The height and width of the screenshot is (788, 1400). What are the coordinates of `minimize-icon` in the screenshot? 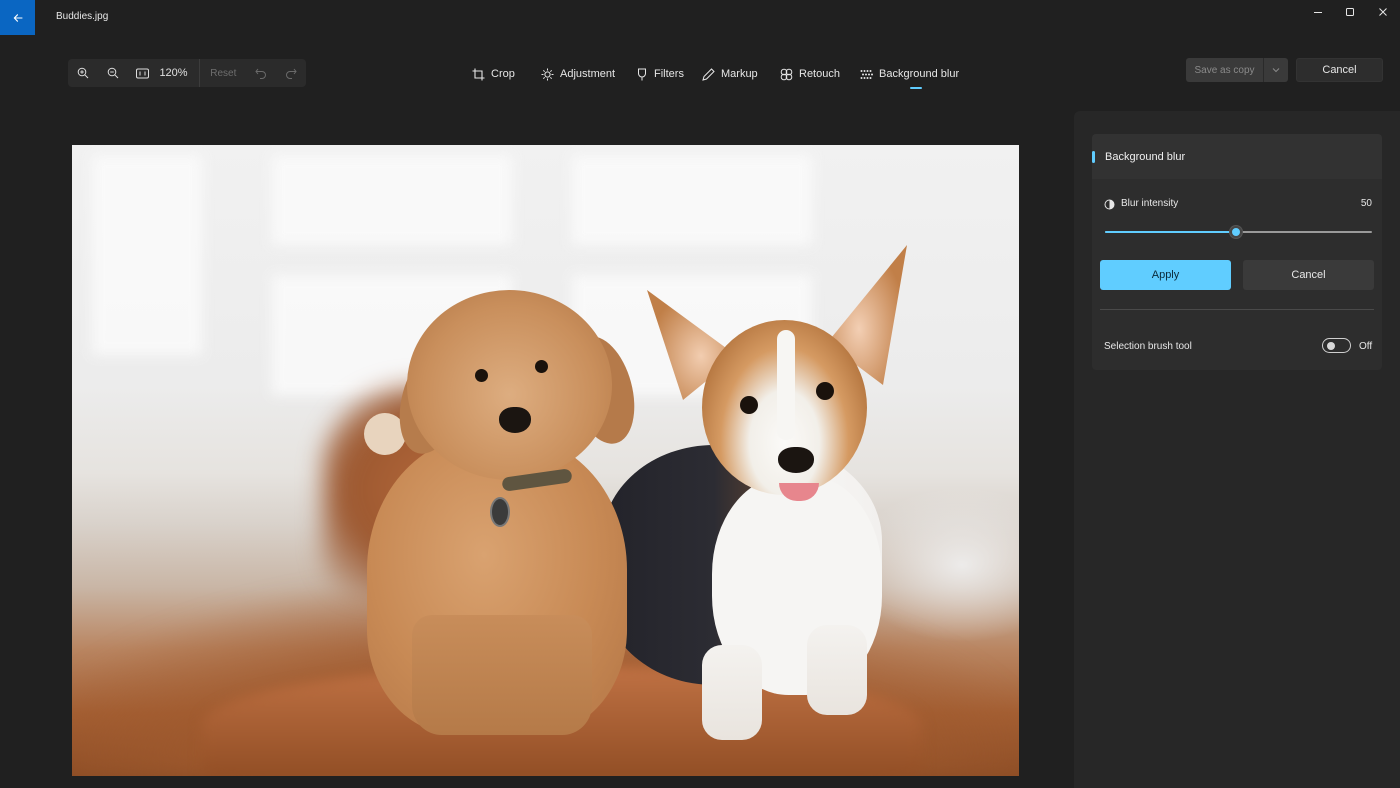 It's located at (1318, 12).